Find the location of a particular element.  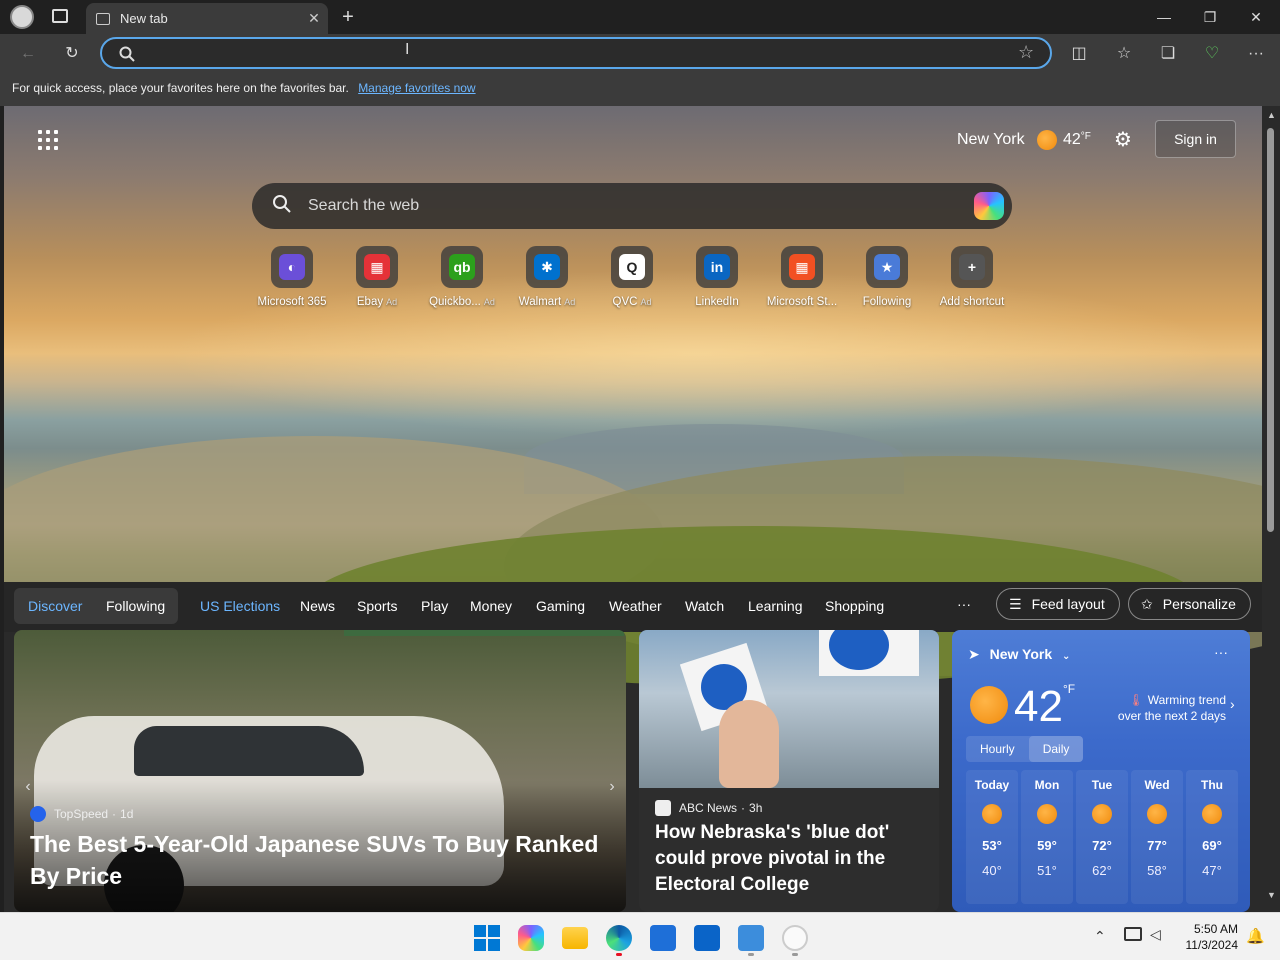

weather-more-icon: ··· is located at coordinates (1221, 652).